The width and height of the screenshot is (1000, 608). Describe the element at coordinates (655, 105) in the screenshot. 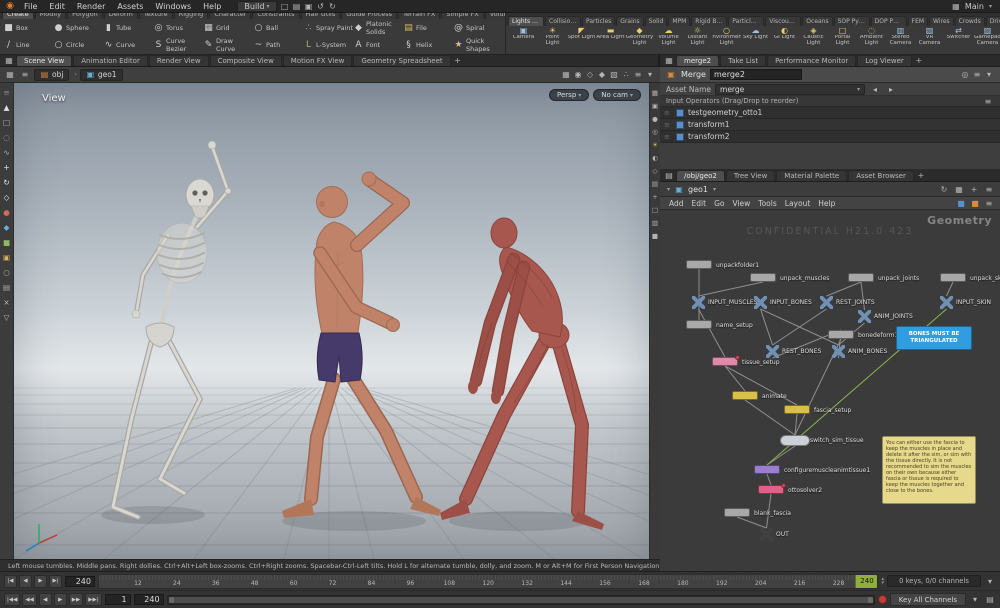

I see `camera-lock-icon: ▣` at that location.